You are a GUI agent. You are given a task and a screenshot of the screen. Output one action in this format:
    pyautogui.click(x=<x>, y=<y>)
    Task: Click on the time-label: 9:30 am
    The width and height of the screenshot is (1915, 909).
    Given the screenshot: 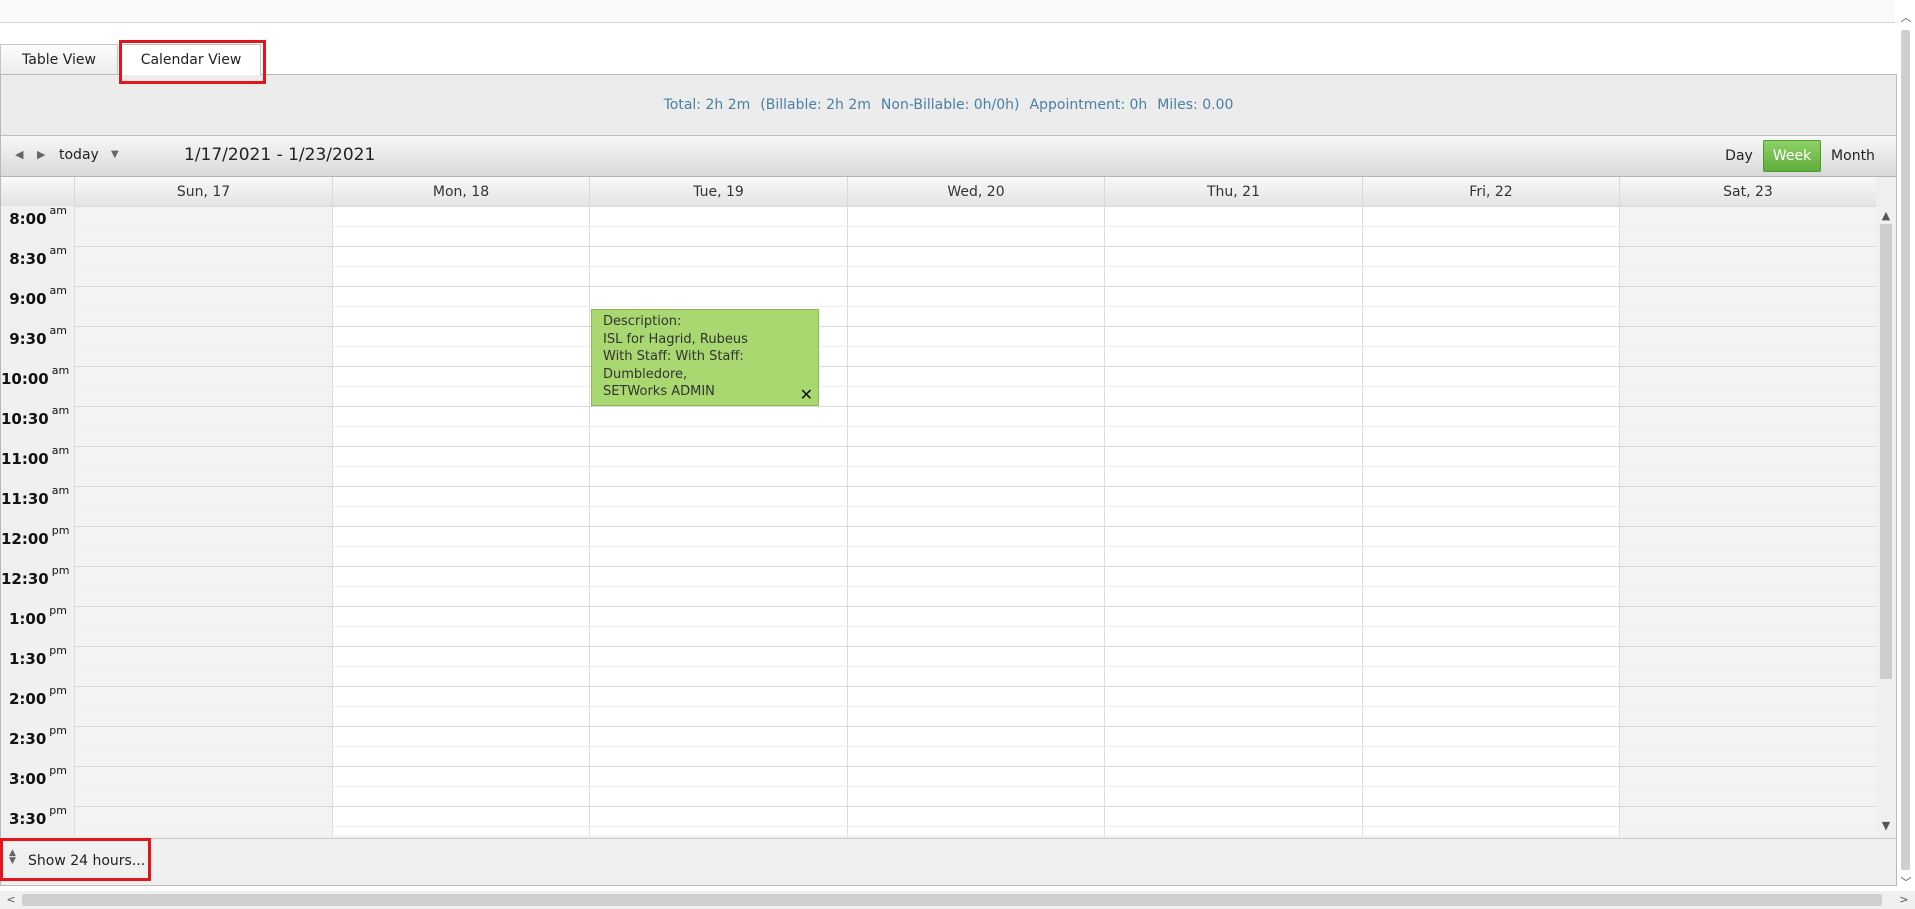 What is the action you would take?
    pyautogui.click(x=37, y=336)
    